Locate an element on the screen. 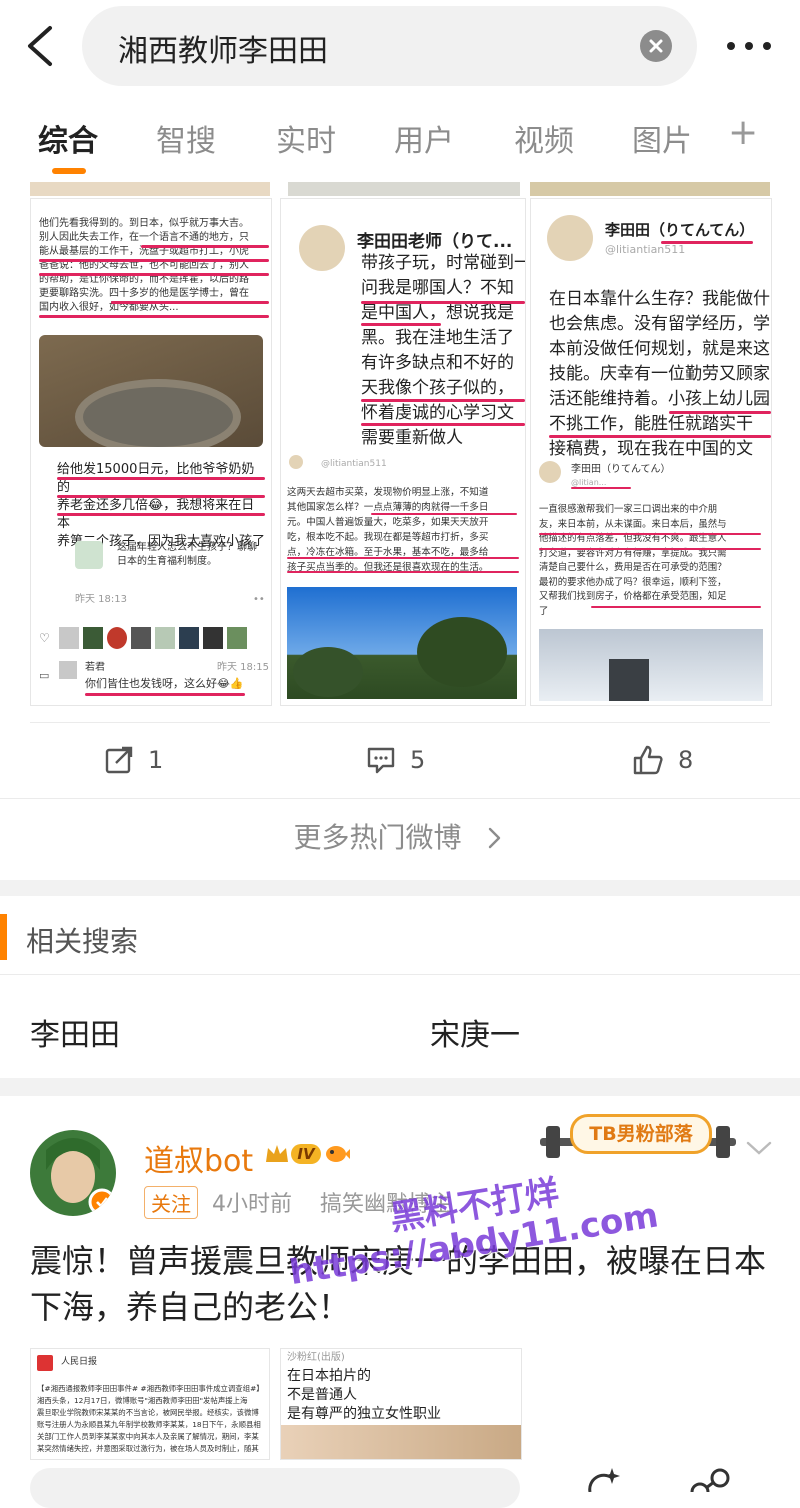 This screenshot has height=1508, width=800. post-options-button is located at coordinates (759, 1150).